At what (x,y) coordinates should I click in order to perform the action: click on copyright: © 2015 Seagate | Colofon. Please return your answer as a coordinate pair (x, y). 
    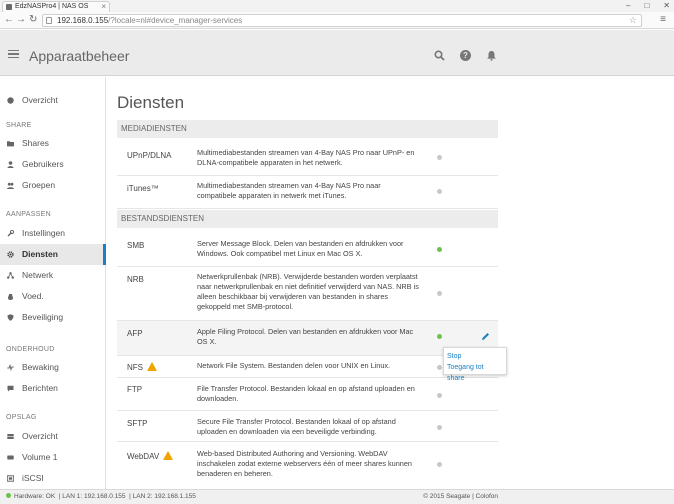
    Looking at the image, I should click on (460, 497).